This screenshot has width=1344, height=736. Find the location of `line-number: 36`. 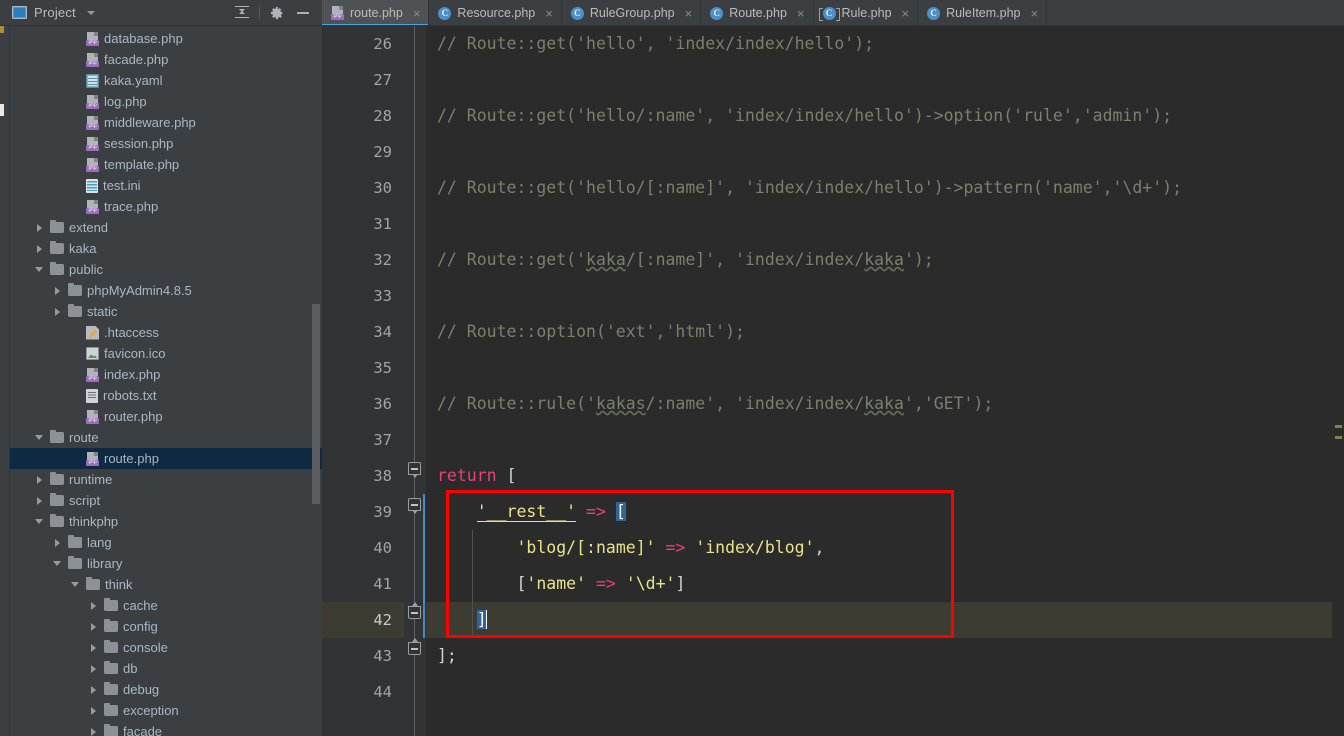

line-number: 36 is located at coordinates (363, 404).